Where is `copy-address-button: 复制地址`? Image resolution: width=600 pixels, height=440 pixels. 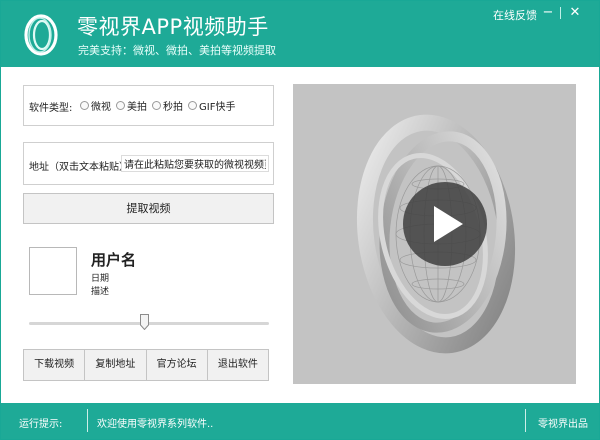
copy-address-button: 复制地址 is located at coordinates (115, 365).